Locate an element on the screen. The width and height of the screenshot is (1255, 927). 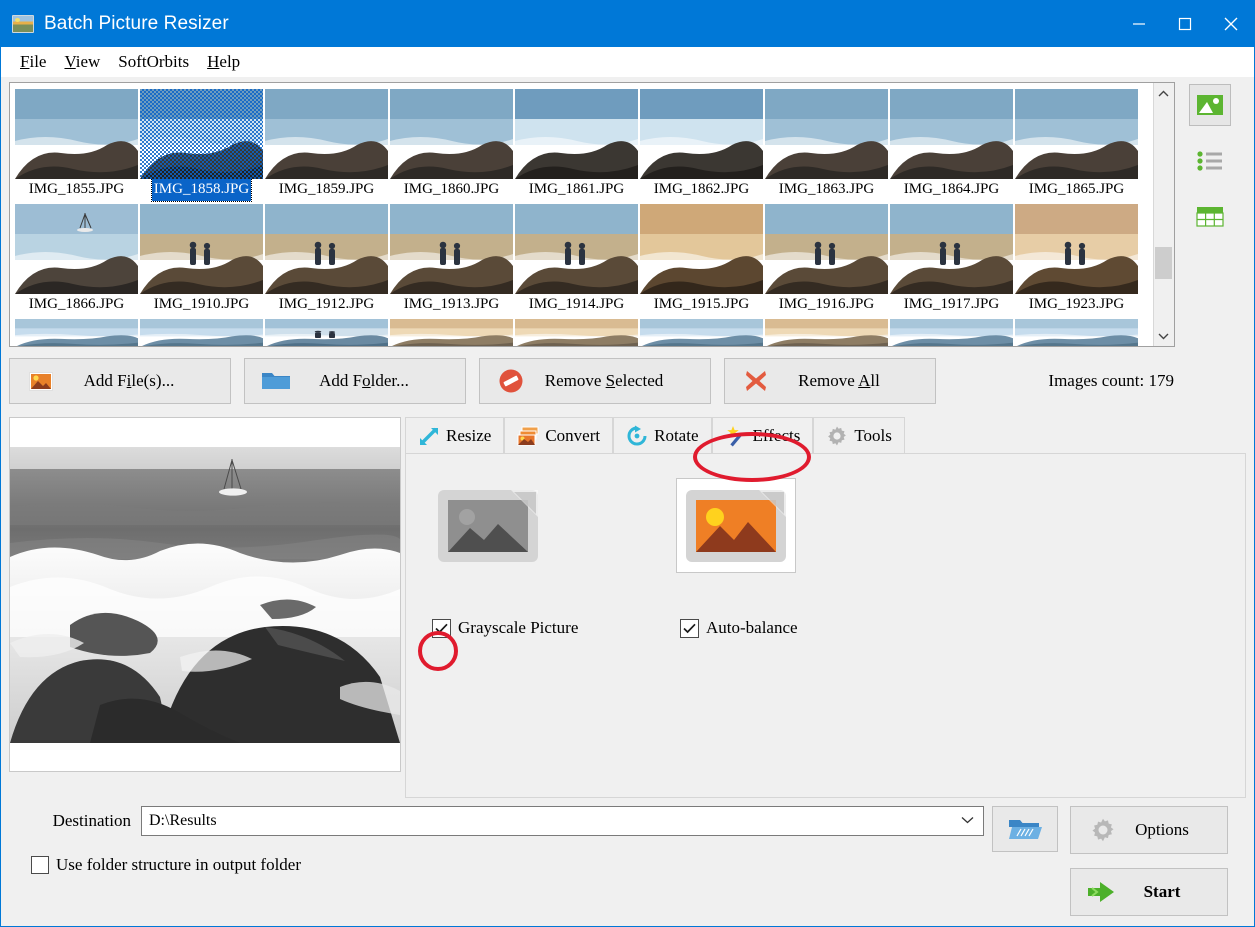
scroll-up-icon is located at coordinates (1163, 93).